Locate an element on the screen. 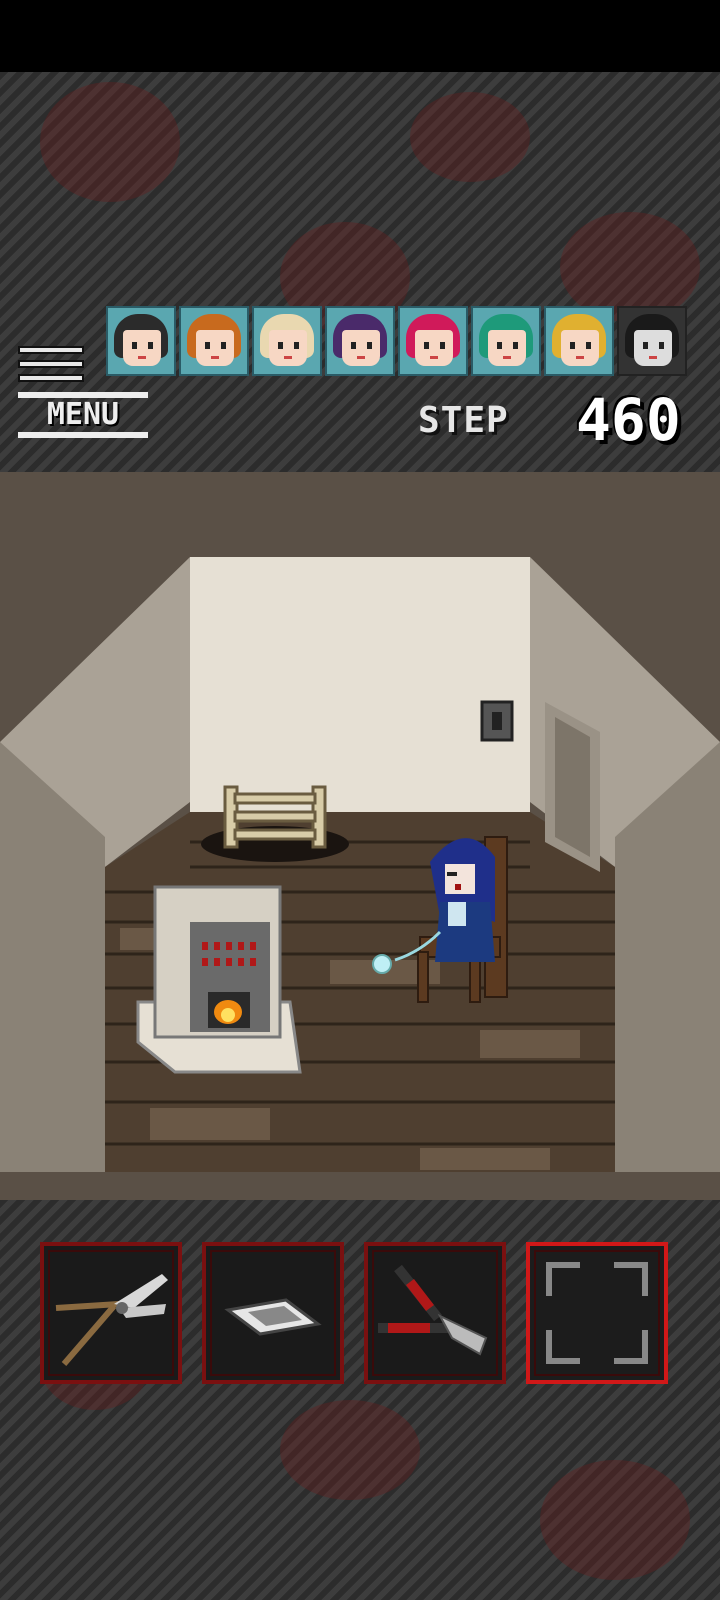  inventory-slot-4-selected is located at coordinates (597, 1313).